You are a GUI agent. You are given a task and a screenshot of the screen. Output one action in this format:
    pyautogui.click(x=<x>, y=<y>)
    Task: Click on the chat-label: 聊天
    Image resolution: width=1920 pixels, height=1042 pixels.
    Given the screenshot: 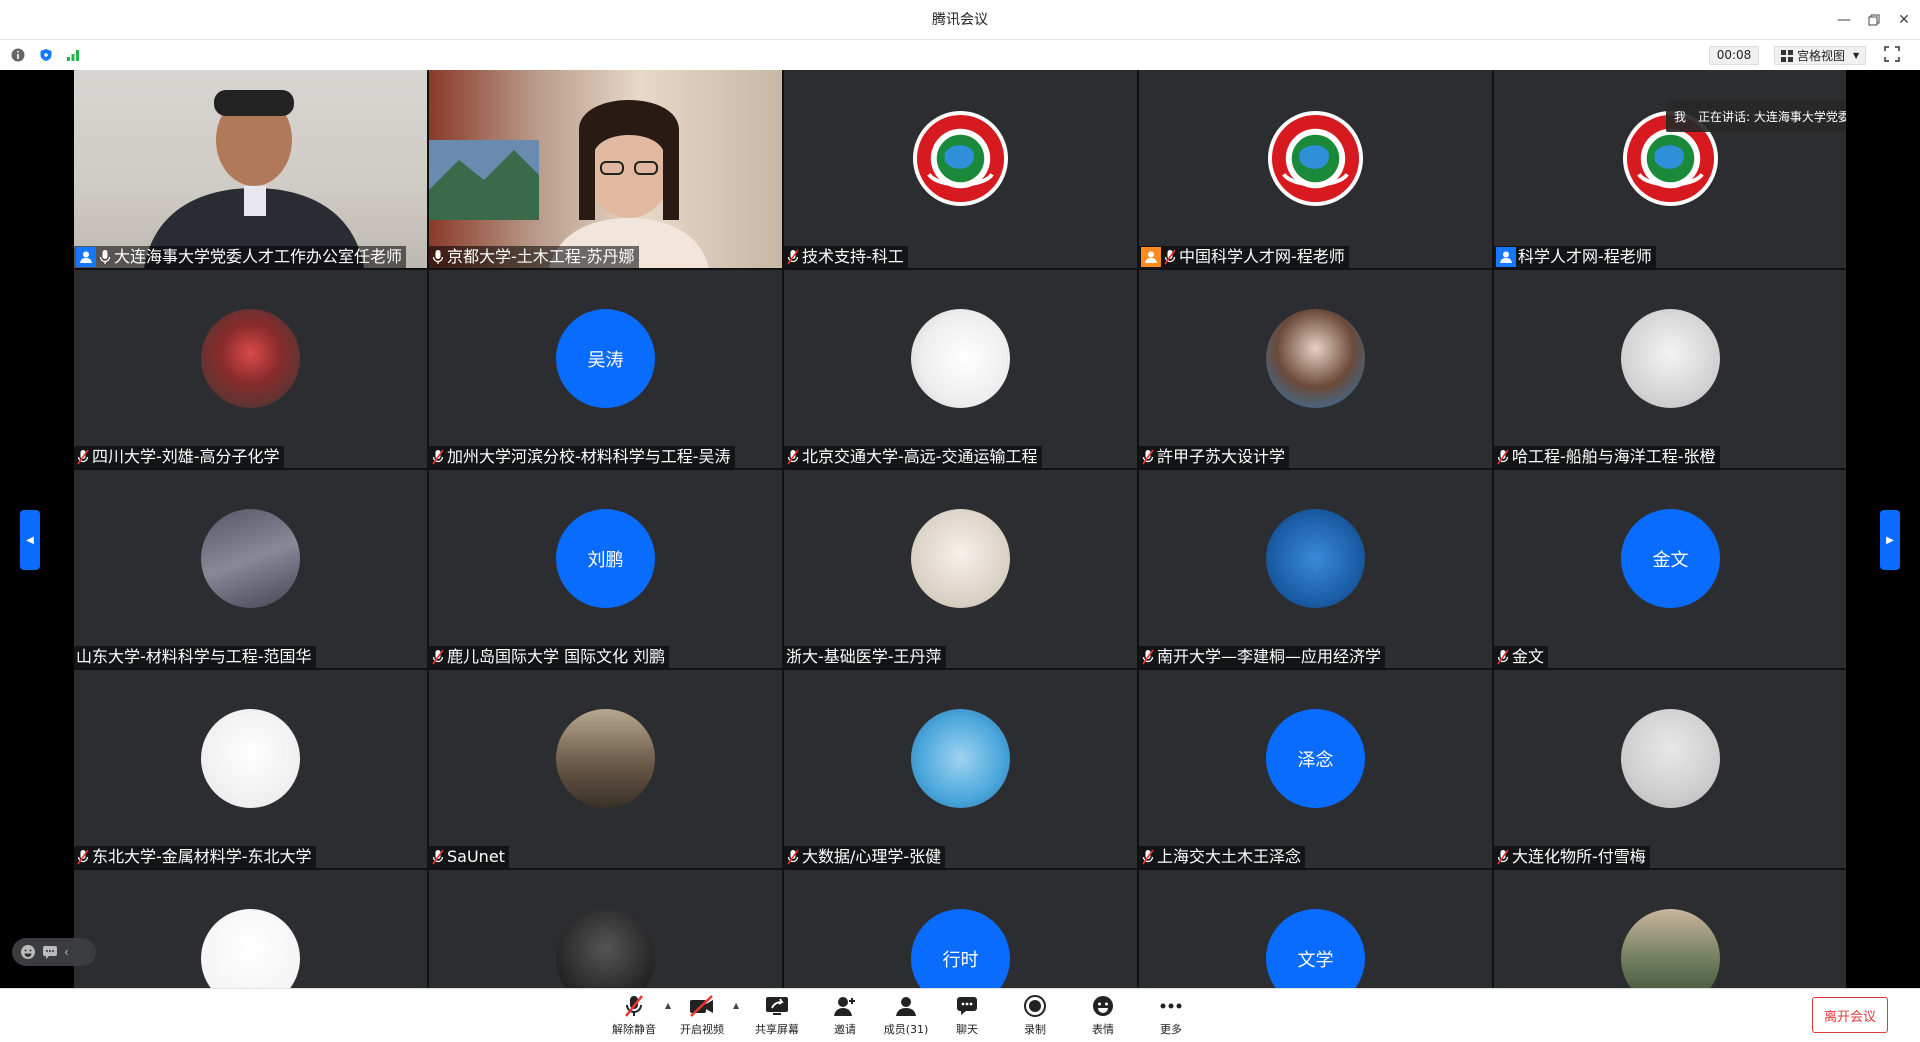 What is the action you would take?
    pyautogui.click(x=967, y=1029)
    